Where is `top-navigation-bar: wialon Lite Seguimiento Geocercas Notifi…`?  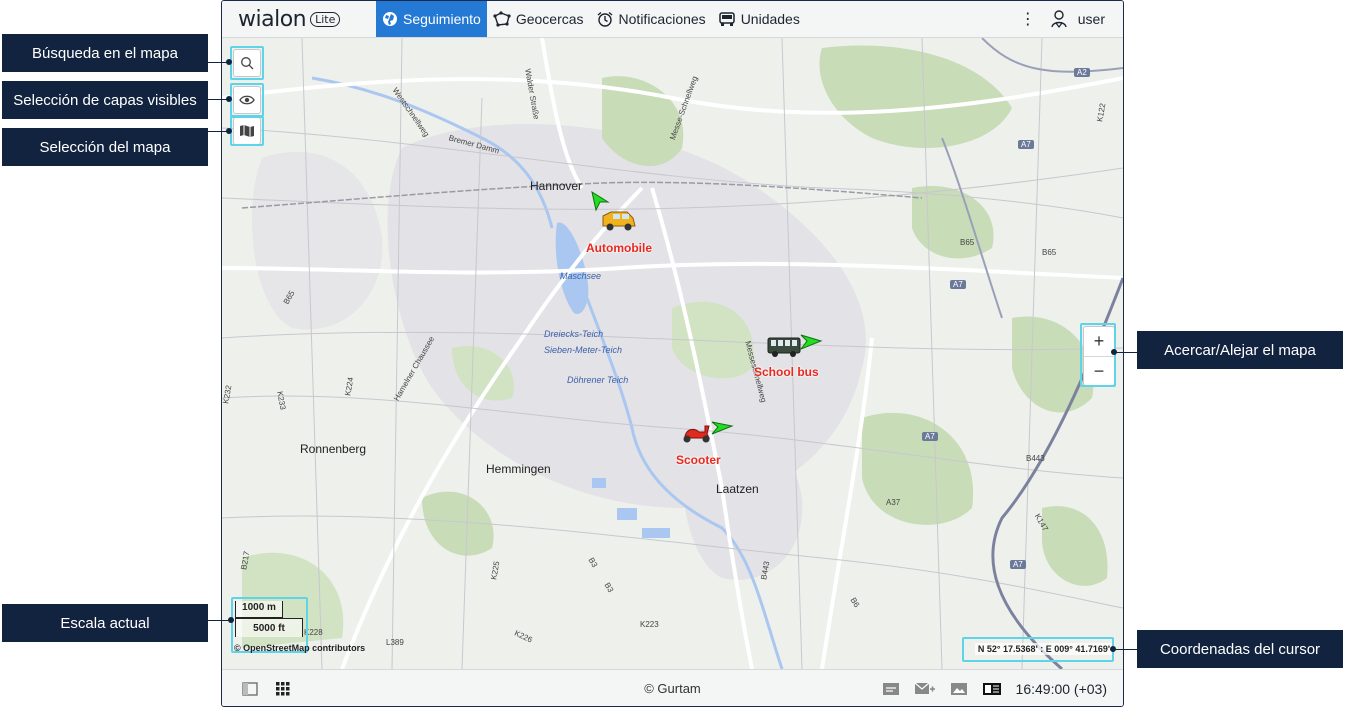 top-navigation-bar: wialon Lite Seguimiento Geocercas Notifi… is located at coordinates (672, 19).